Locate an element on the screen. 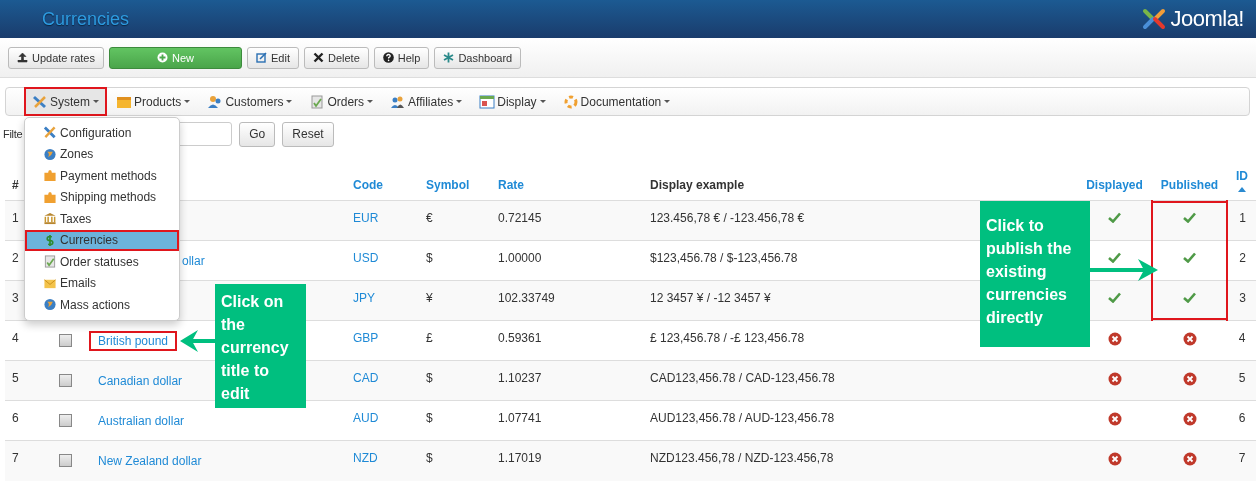 Image resolution: width=1256 pixels, height=483 pixels. sort-link: Displayed is located at coordinates (1114, 185).